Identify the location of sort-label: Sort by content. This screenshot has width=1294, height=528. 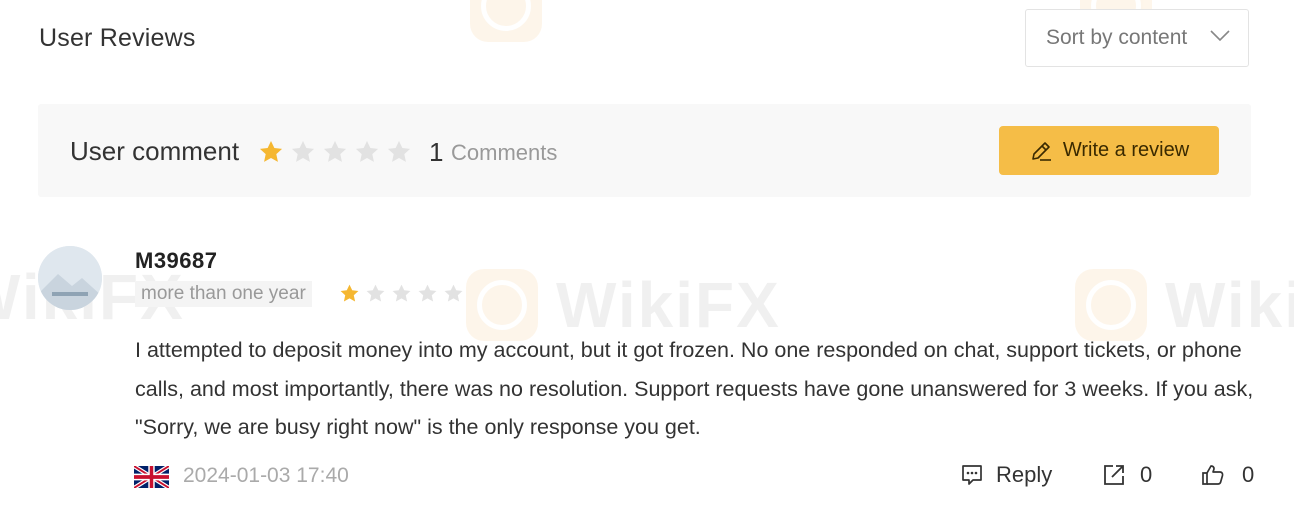
(1117, 37).